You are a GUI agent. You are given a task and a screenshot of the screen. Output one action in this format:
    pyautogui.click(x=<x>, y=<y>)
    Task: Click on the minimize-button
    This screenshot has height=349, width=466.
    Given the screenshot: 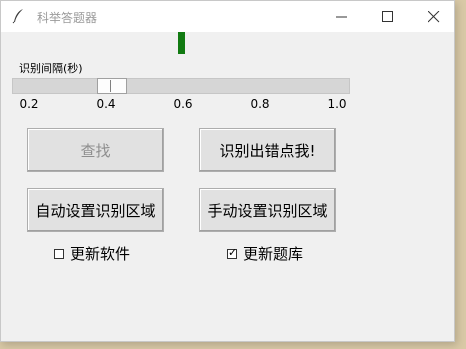 What is the action you would take?
    pyautogui.click(x=342, y=16)
    